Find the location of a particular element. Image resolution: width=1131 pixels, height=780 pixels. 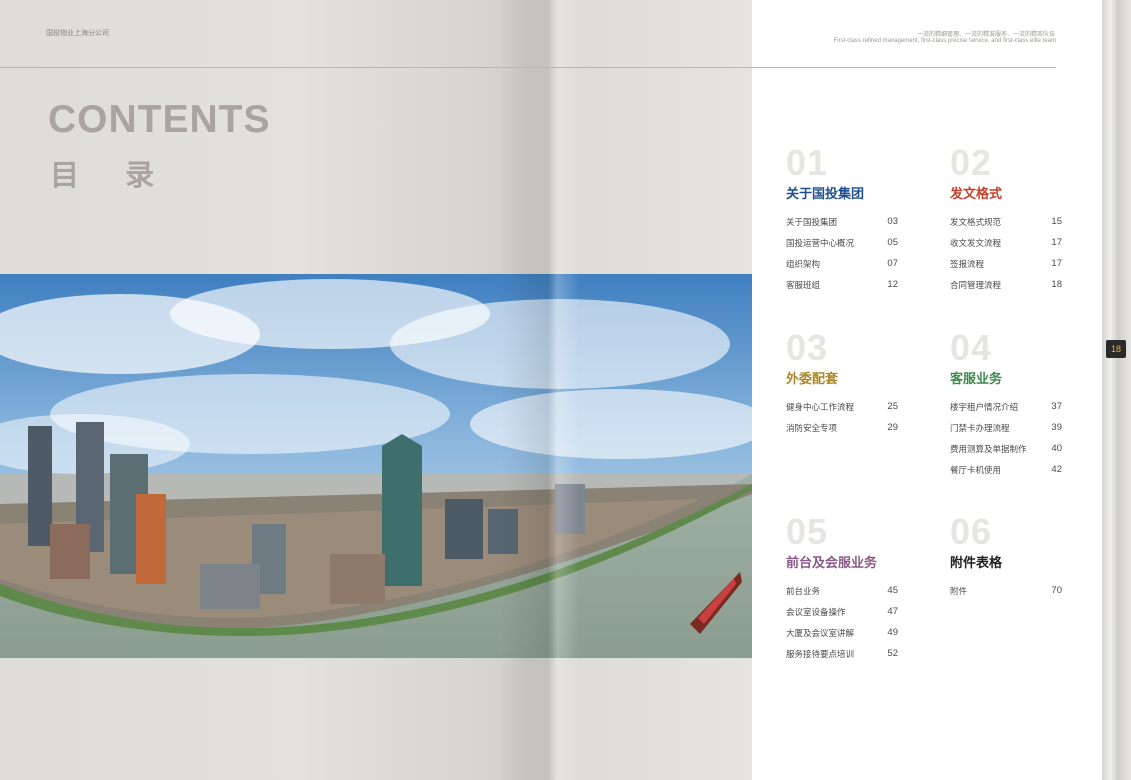

toc-entry-label: 费用测算及单据制作 is located at coordinates (988, 450).